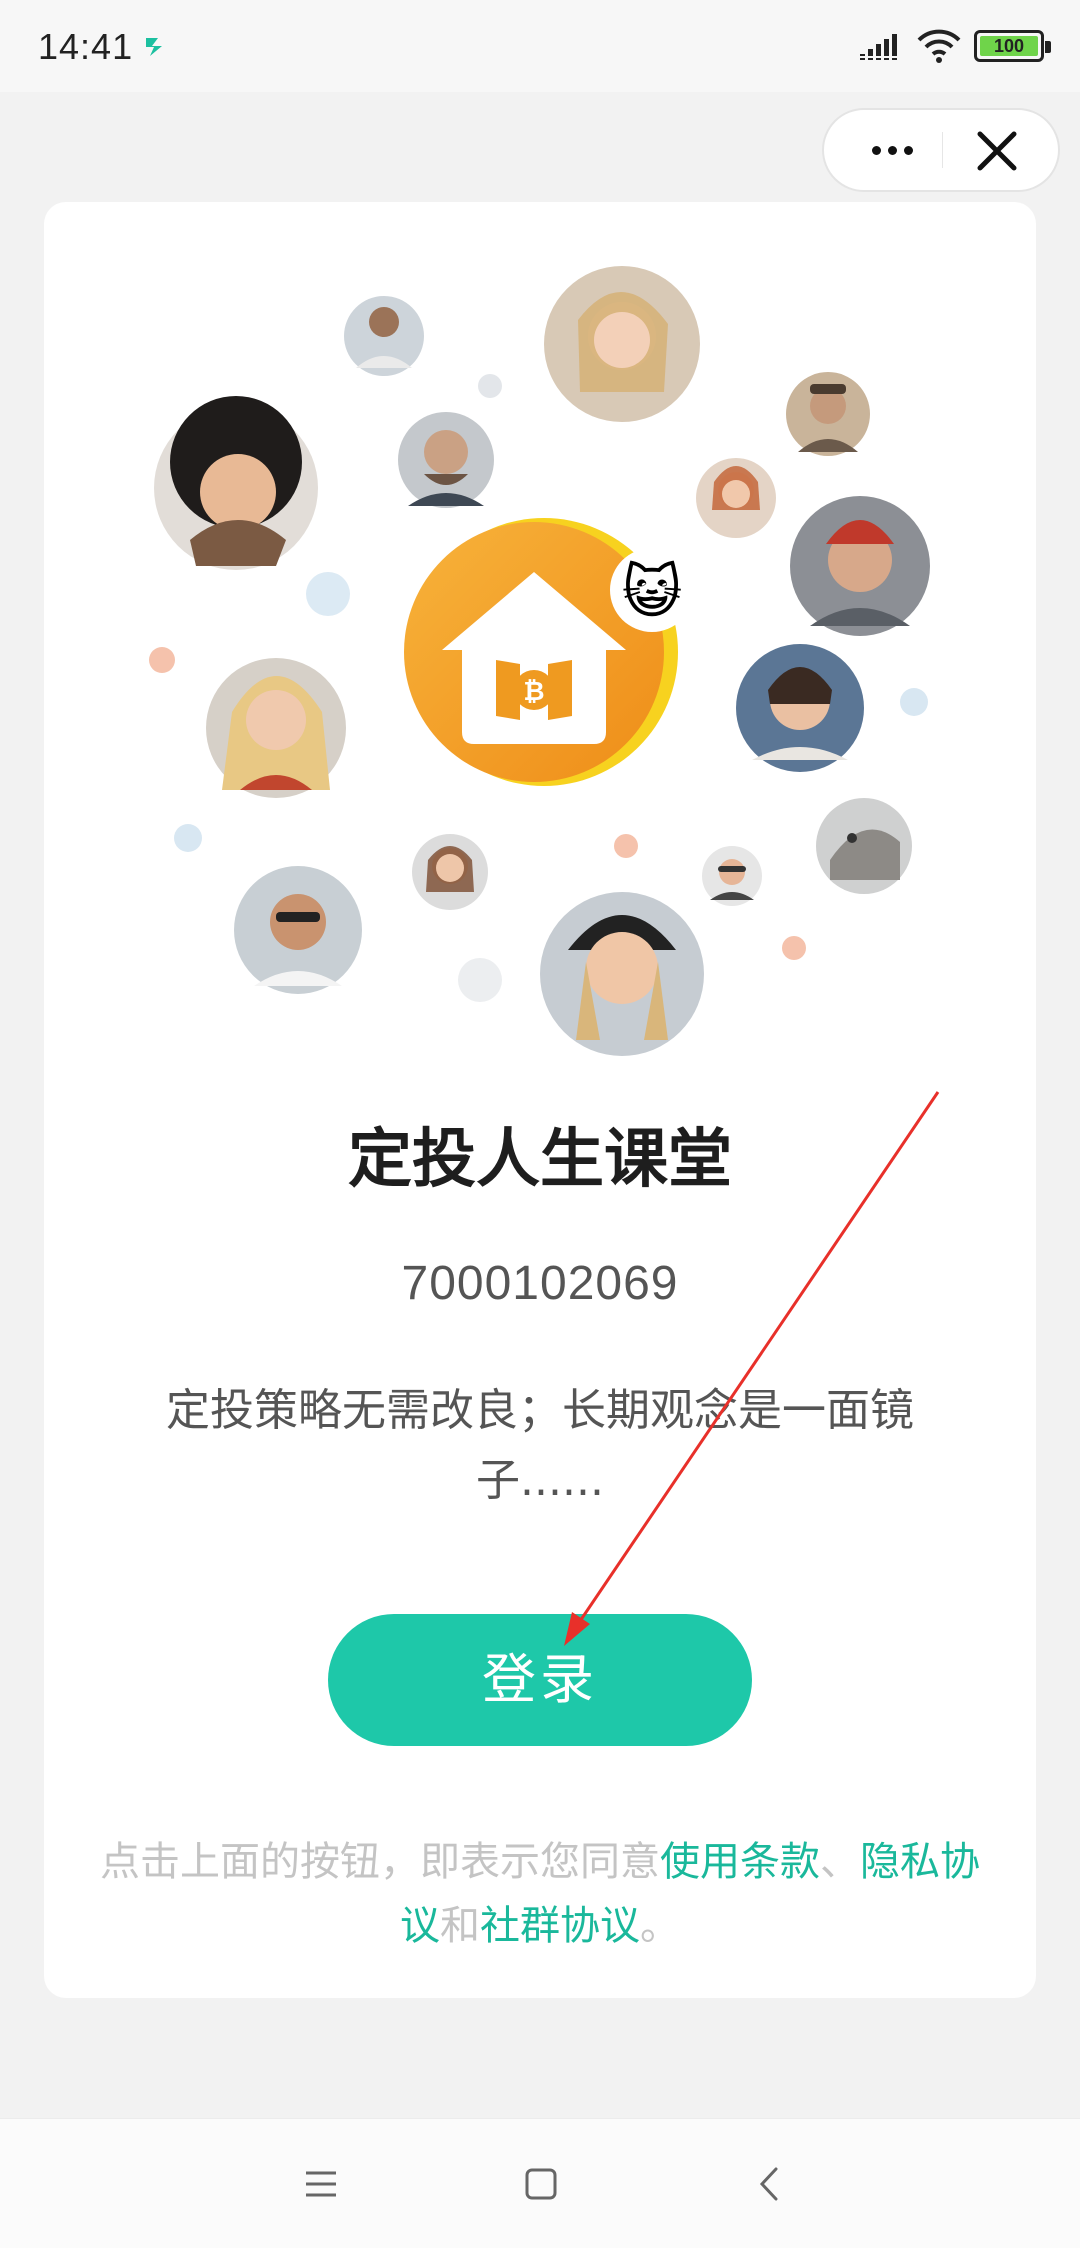 Image resolution: width=1080 pixels, height=2248 pixels. Describe the element at coordinates (540, 1283) in the screenshot. I see `group-id: 7000102069` at that location.